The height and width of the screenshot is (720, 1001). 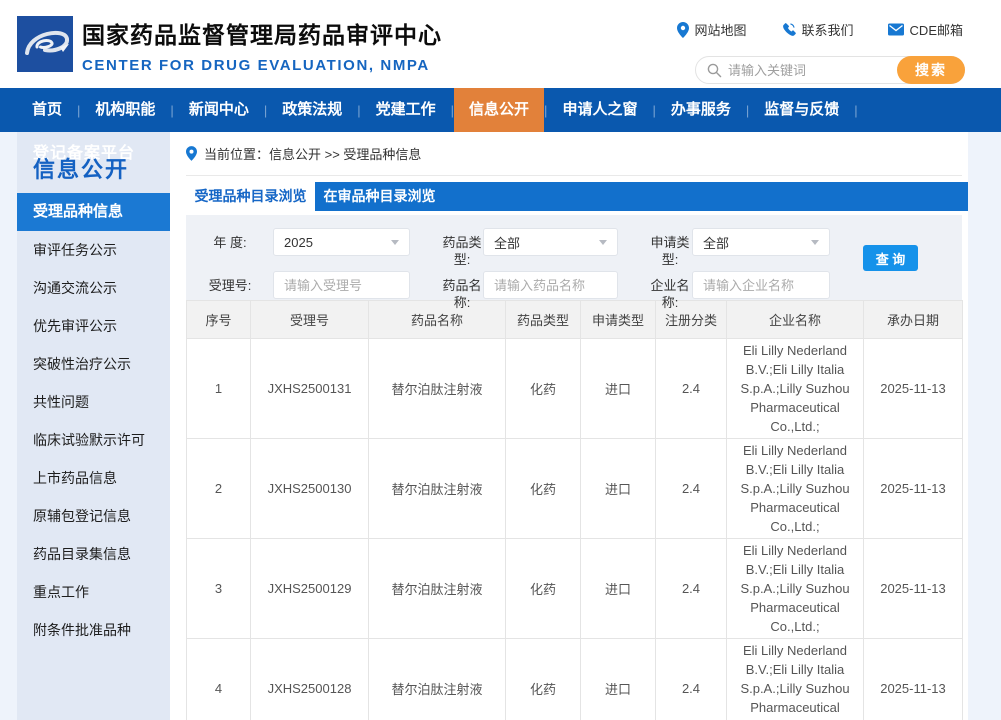 I want to click on sidebar-item-excipients-registration: 原辅包登记信息, so click(x=93, y=516).